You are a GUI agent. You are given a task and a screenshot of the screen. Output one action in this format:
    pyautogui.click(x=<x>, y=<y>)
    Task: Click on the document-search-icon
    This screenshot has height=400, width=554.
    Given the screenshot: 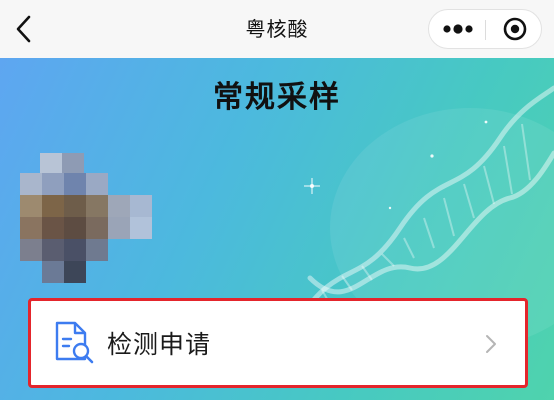 What is the action you would take?
    pyautogui.click(x=74, y=342)
    